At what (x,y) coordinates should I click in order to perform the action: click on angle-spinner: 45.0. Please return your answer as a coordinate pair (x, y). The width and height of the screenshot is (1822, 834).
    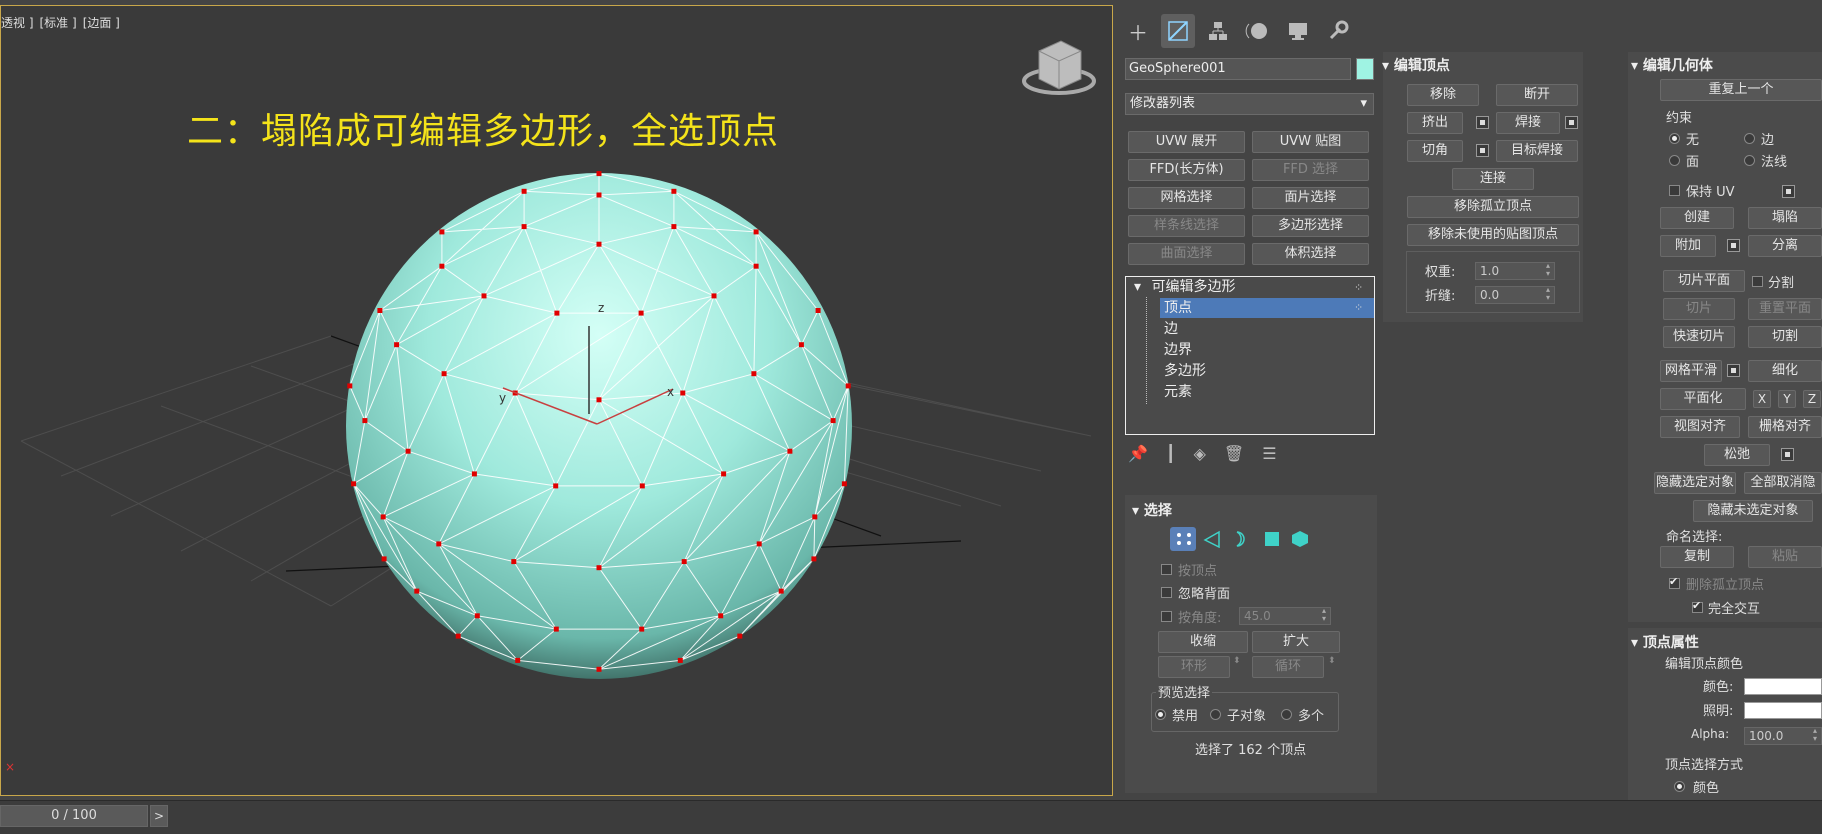
    Looking at the image, I should click on (1285, 616).